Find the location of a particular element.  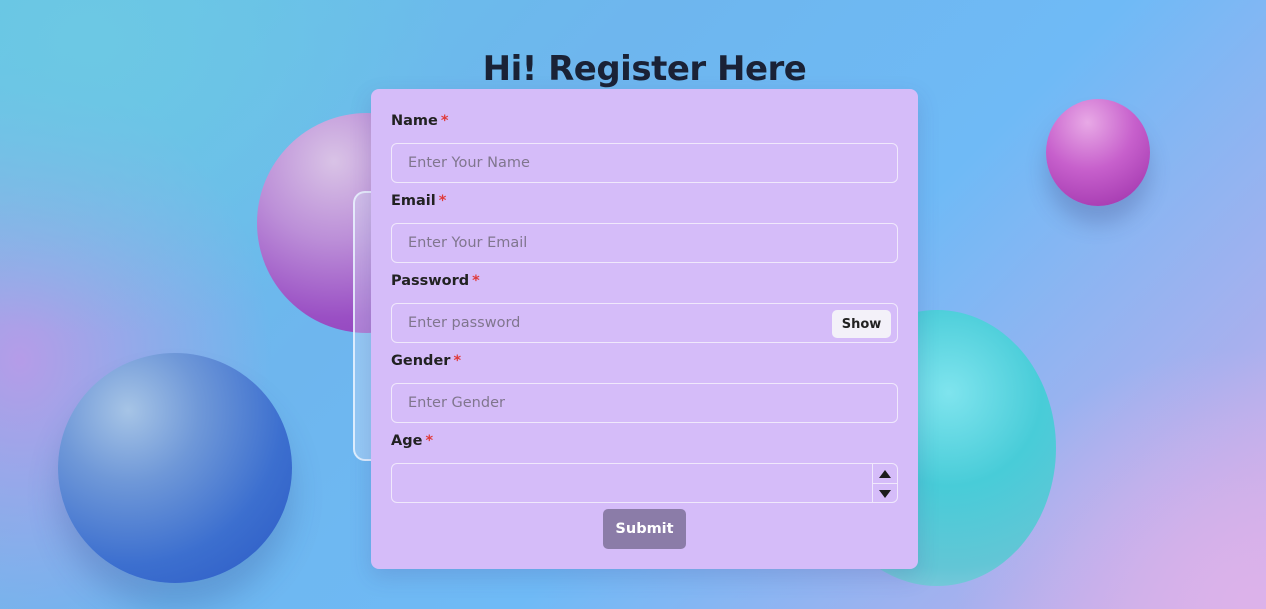

email-label: Email * is located at coordinates (419, 201).